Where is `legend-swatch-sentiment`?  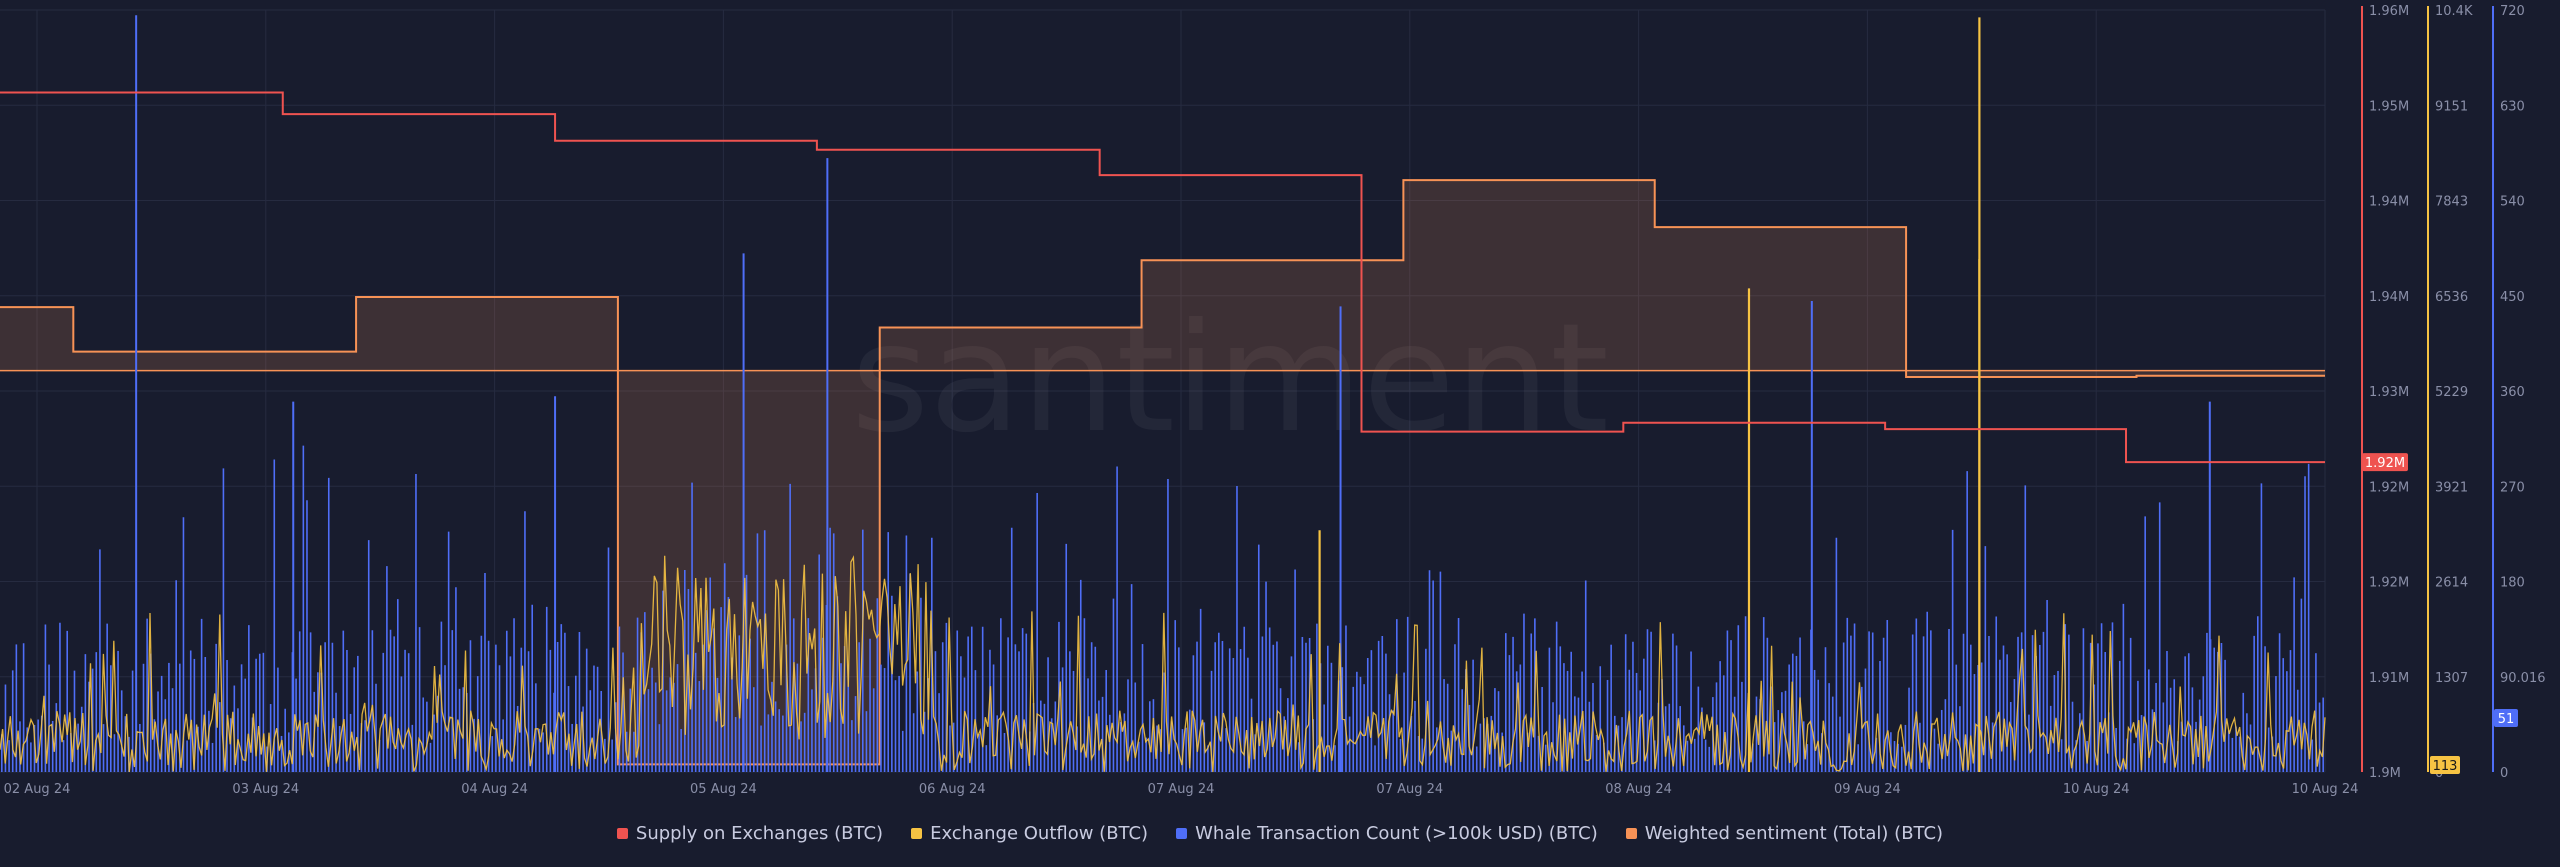
legend-swatch-sentiment is located at coordinates (1631, 833).